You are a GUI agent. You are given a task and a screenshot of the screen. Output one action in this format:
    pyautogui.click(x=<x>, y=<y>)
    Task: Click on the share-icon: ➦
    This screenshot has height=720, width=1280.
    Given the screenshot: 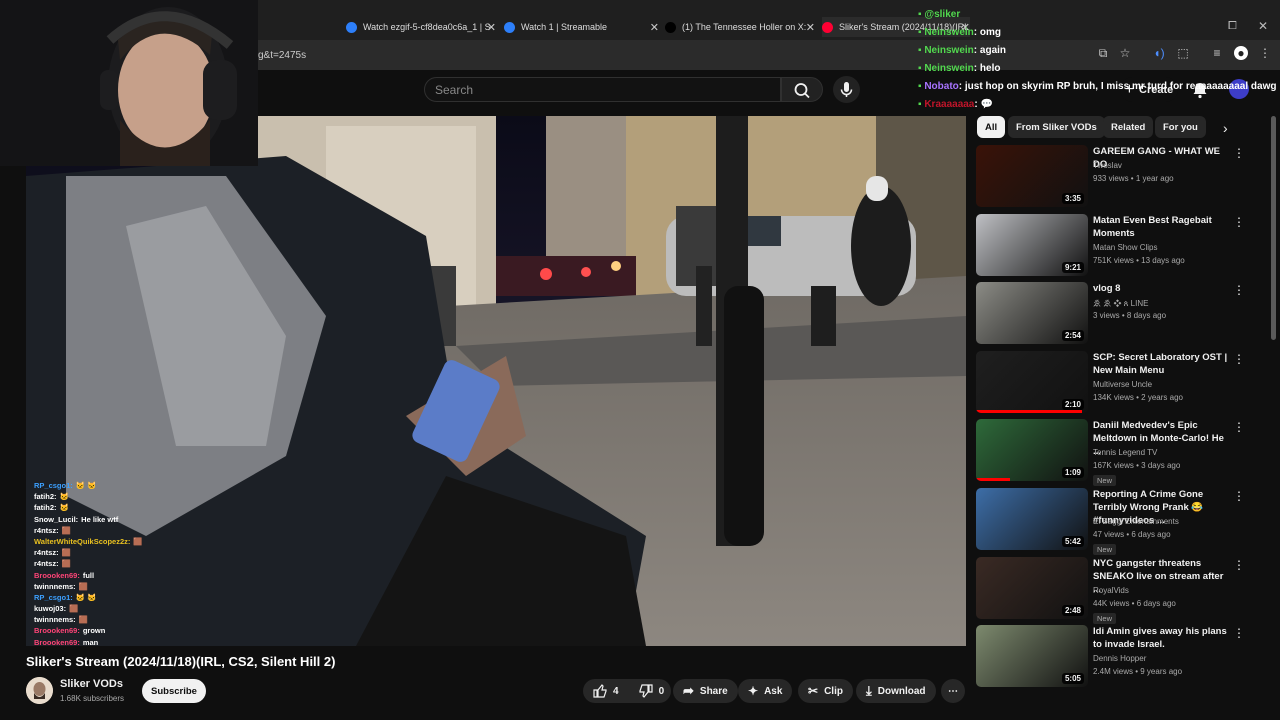 What is the action you would take?
    pyautogui.click(x=688, y=690)
    